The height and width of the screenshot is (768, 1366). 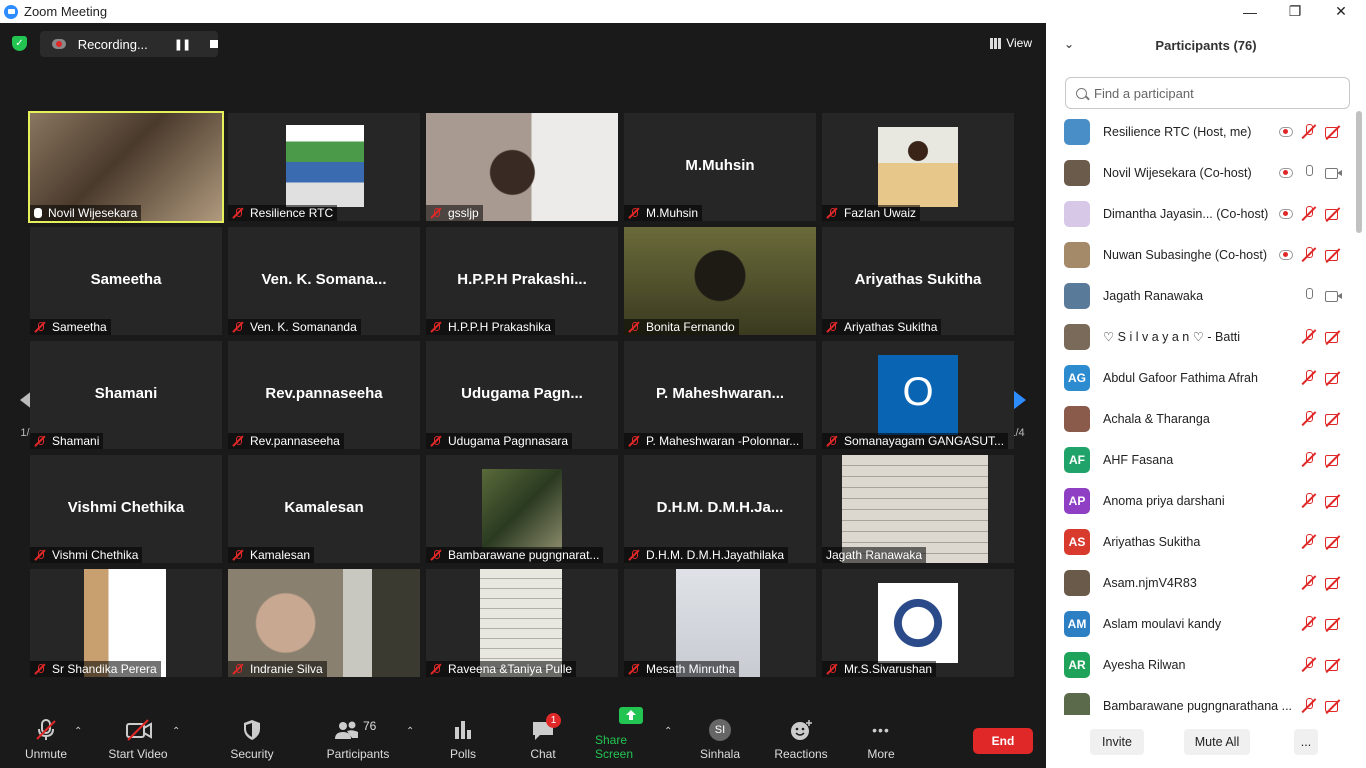 I want to click on stop-recording-button, so click(x=214, y=44).